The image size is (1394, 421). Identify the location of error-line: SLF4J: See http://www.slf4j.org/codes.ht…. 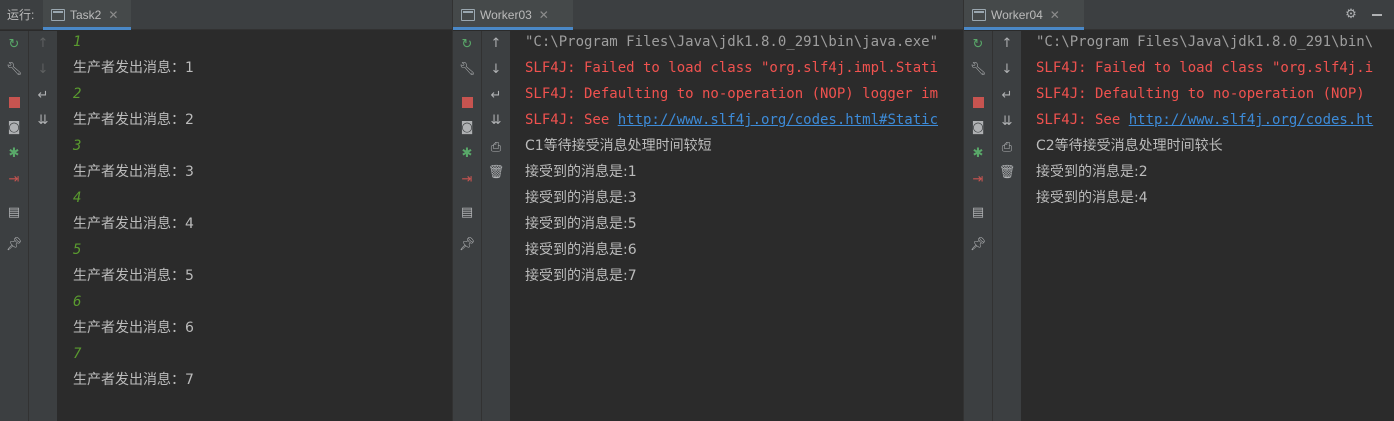
(731, 120).